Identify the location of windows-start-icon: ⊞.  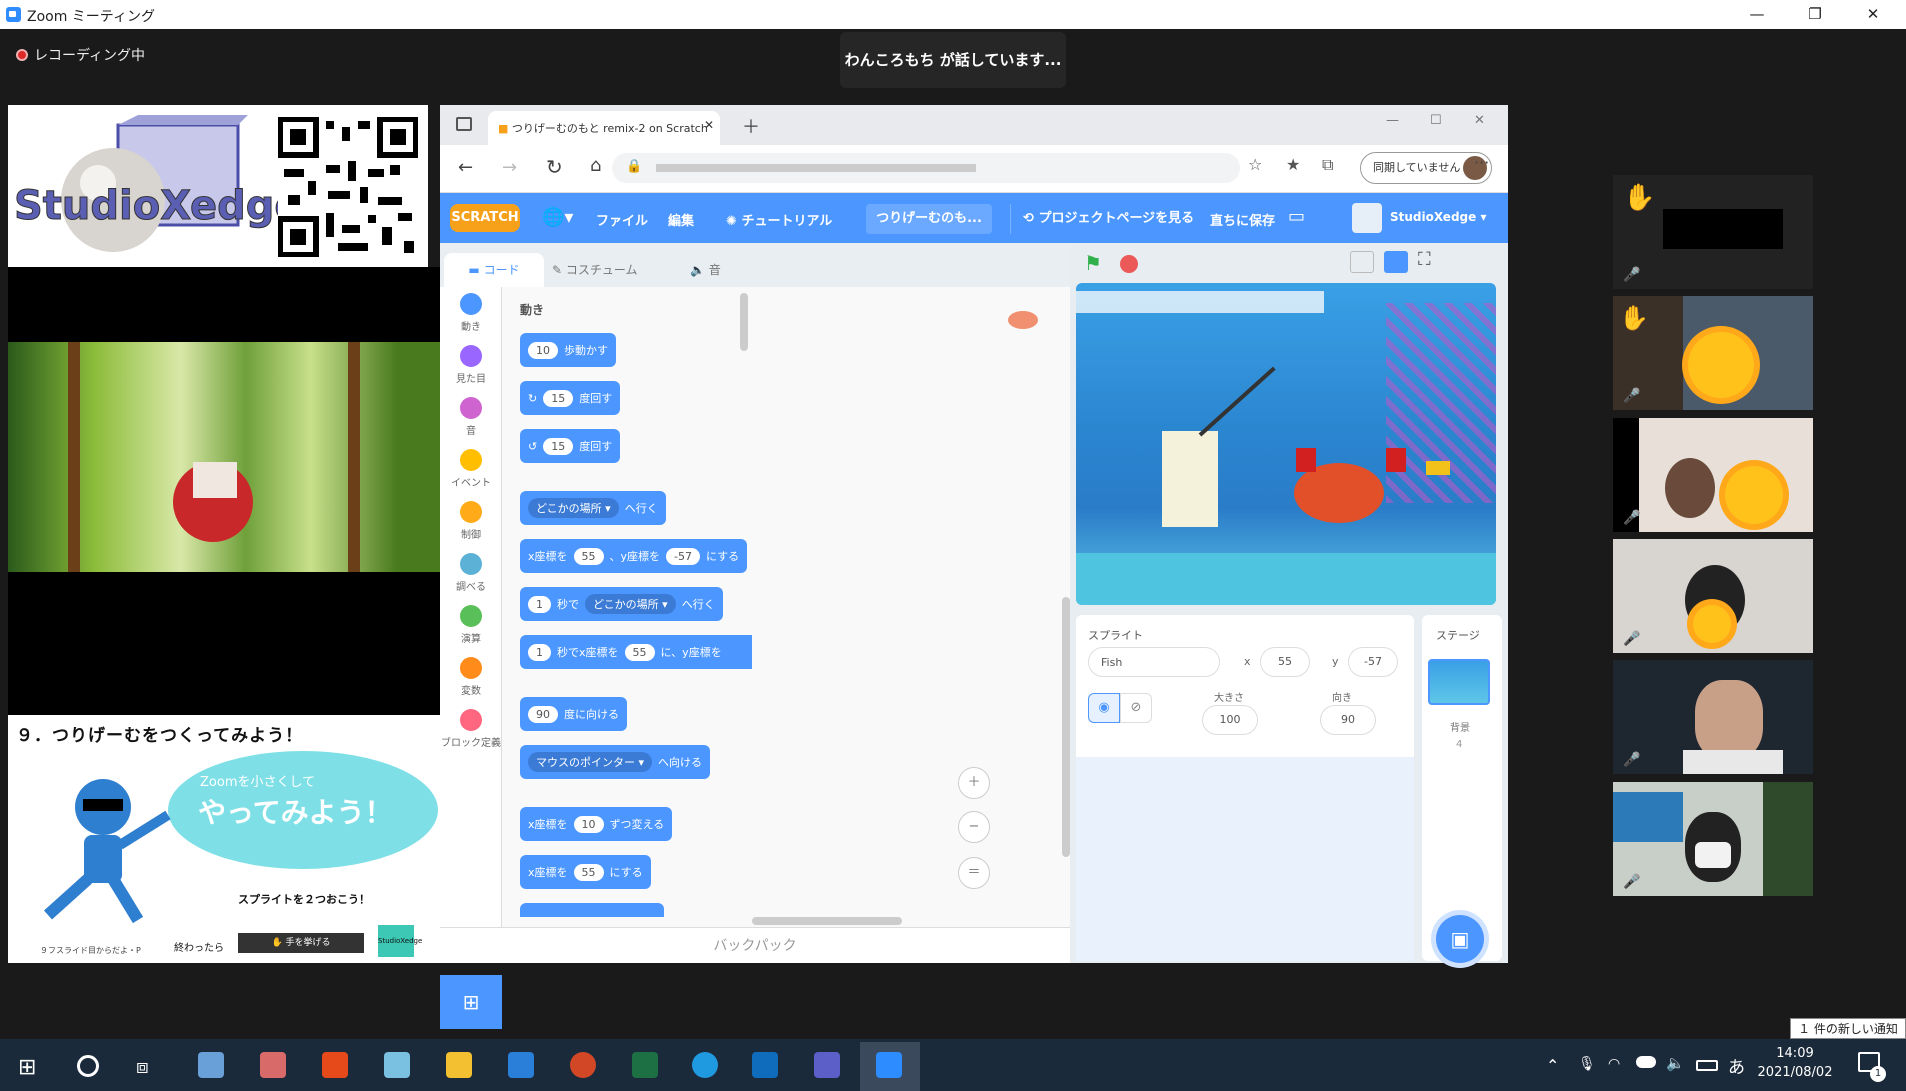
(27, 1067).